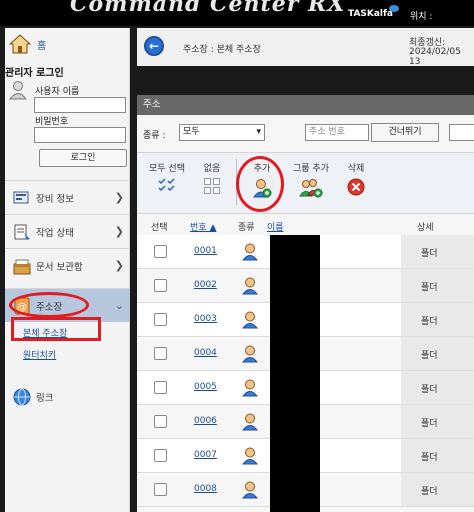 The width and height of the screenshot is (474, 512). I want to click on delete-button: 삭제, so click(356, 178).